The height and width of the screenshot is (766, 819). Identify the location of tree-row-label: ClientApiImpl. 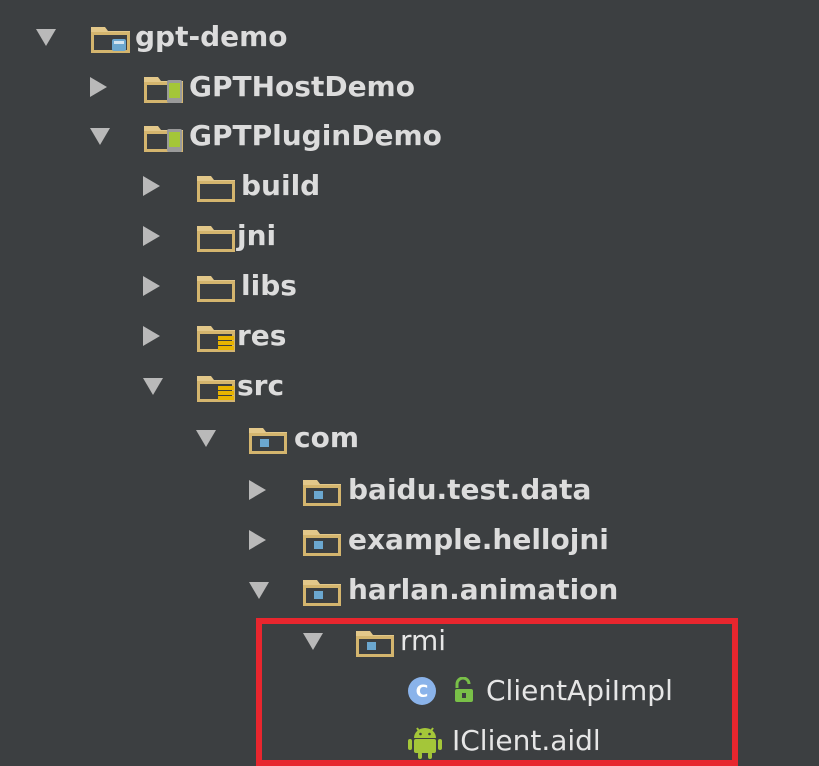
(579, 690).